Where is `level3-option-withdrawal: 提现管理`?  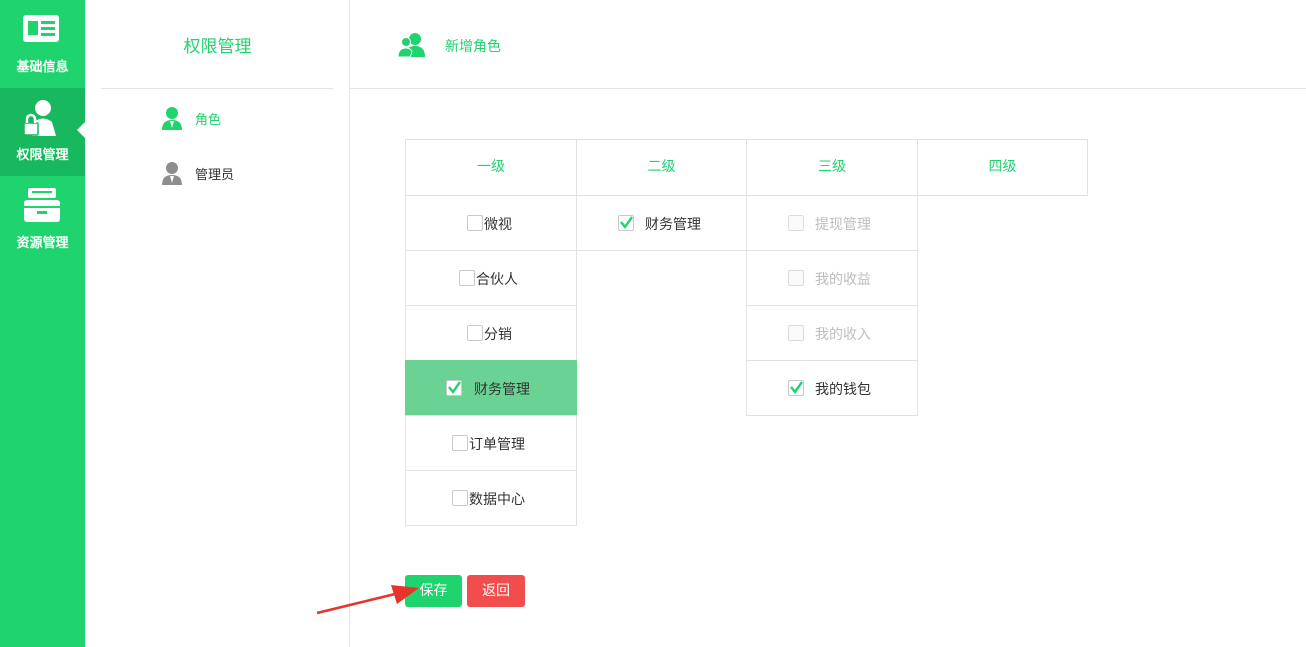
level3-option-withdrawal: 提现管理 is located at coordinates (832, 223).